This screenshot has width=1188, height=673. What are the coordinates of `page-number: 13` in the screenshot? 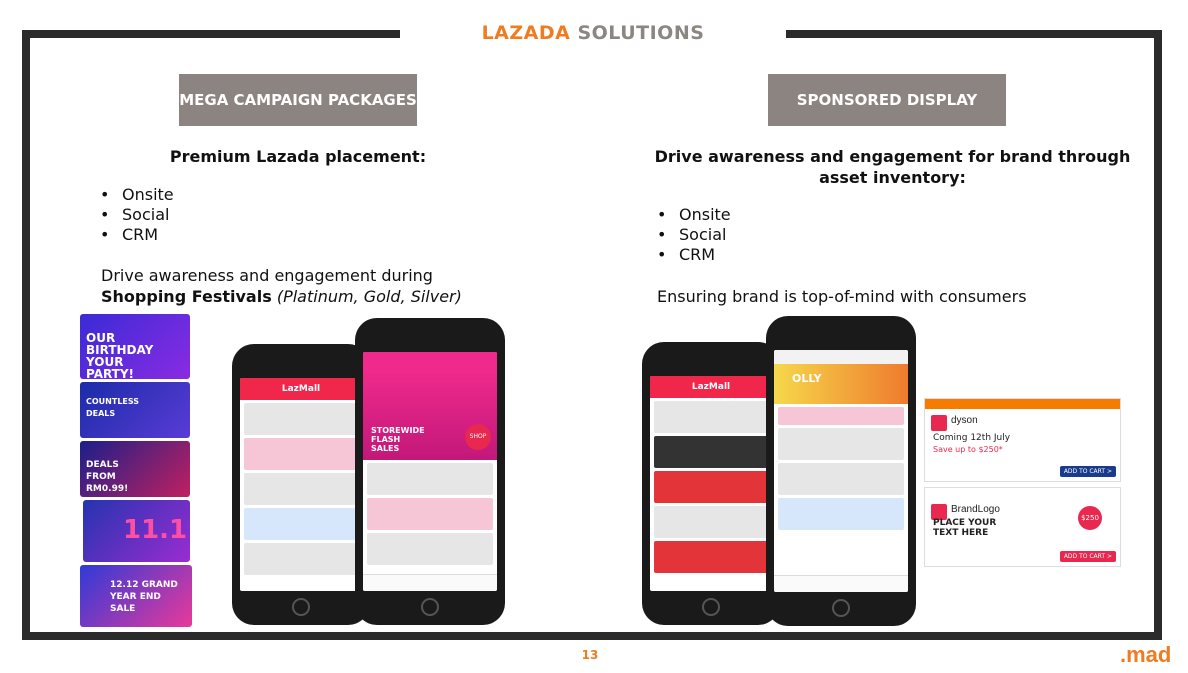 It's located at (590, 655).